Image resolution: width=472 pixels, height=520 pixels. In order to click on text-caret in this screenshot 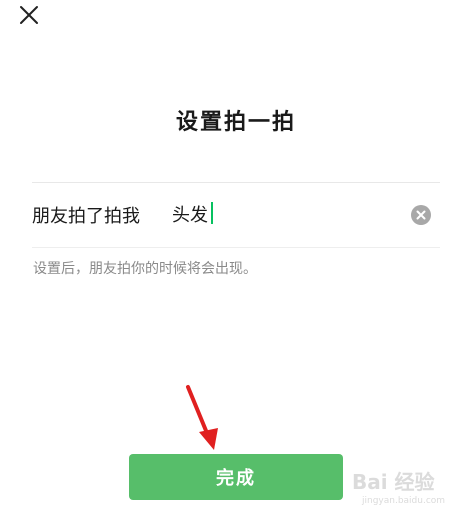, I will do `click(212, 213)`.